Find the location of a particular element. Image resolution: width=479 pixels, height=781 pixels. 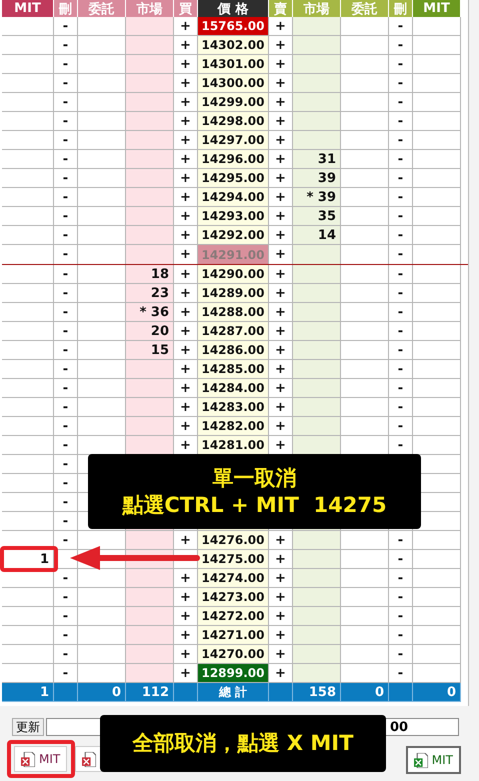

price-cell: 14270.00 is located at coordinates (233, 654).